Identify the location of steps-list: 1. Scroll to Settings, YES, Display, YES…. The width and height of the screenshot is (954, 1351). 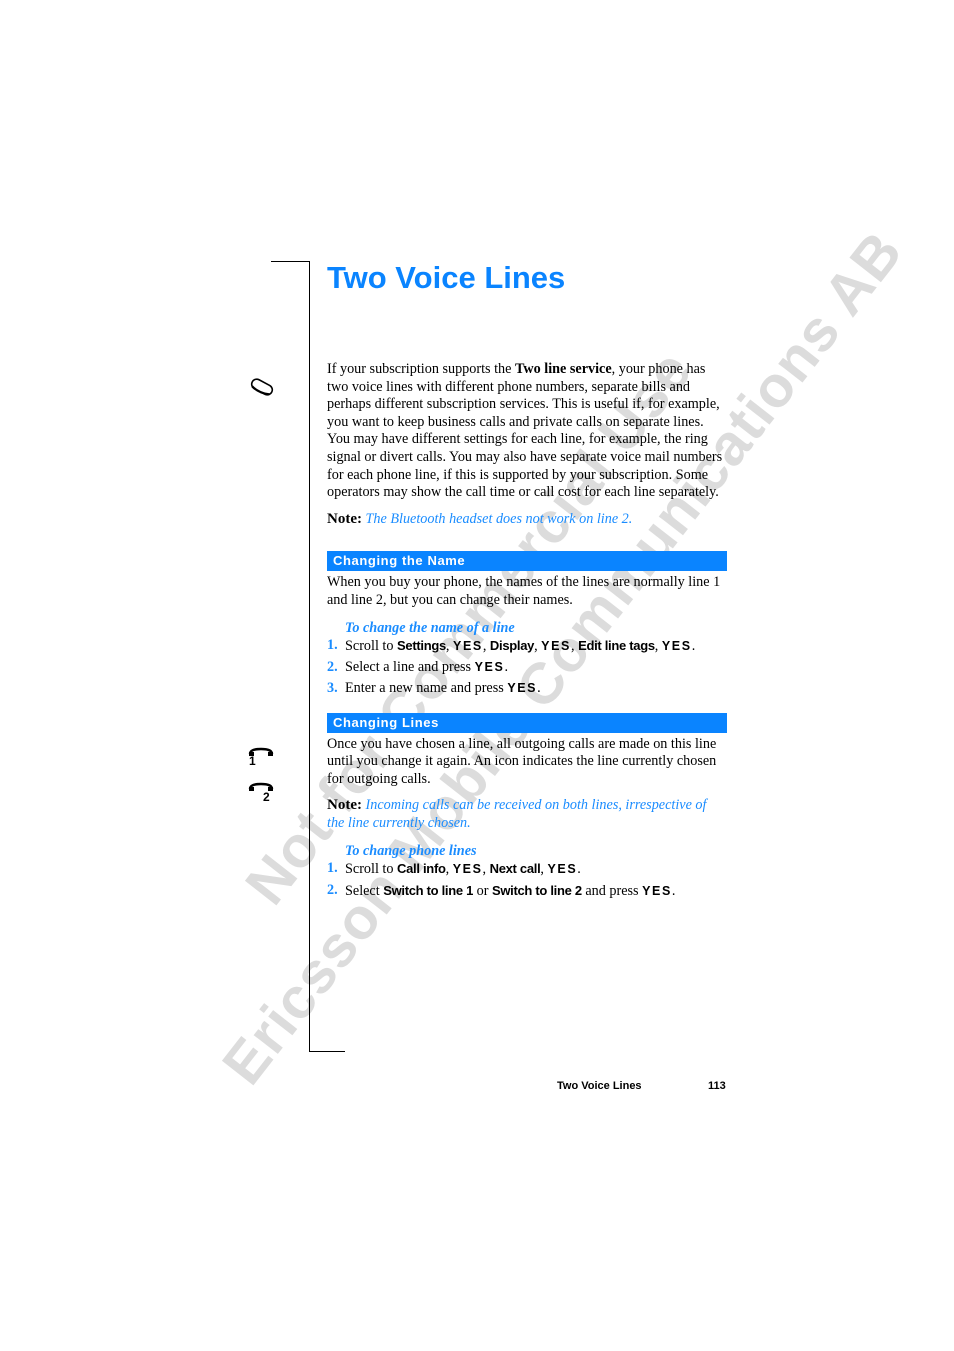
(527, 667).